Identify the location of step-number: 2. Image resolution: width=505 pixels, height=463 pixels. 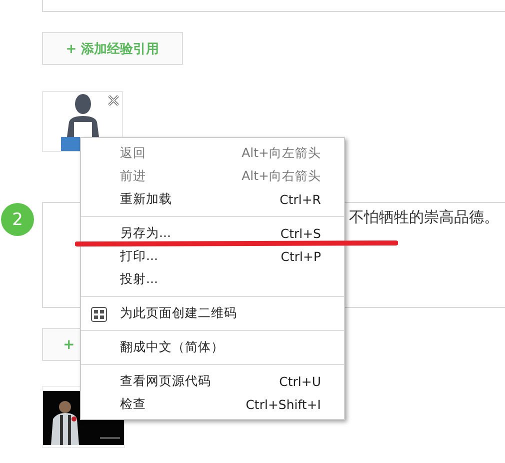
(17, 219).